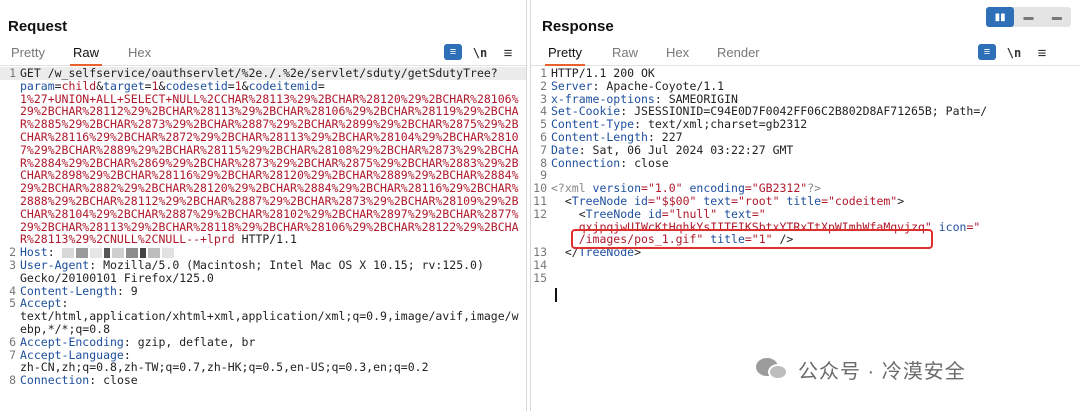 This screenshot has height=411, width=1080. Describe the element at coordinates (28, 55) in the screenshot. I see `tab-request-pretty: Pretty` at that location.